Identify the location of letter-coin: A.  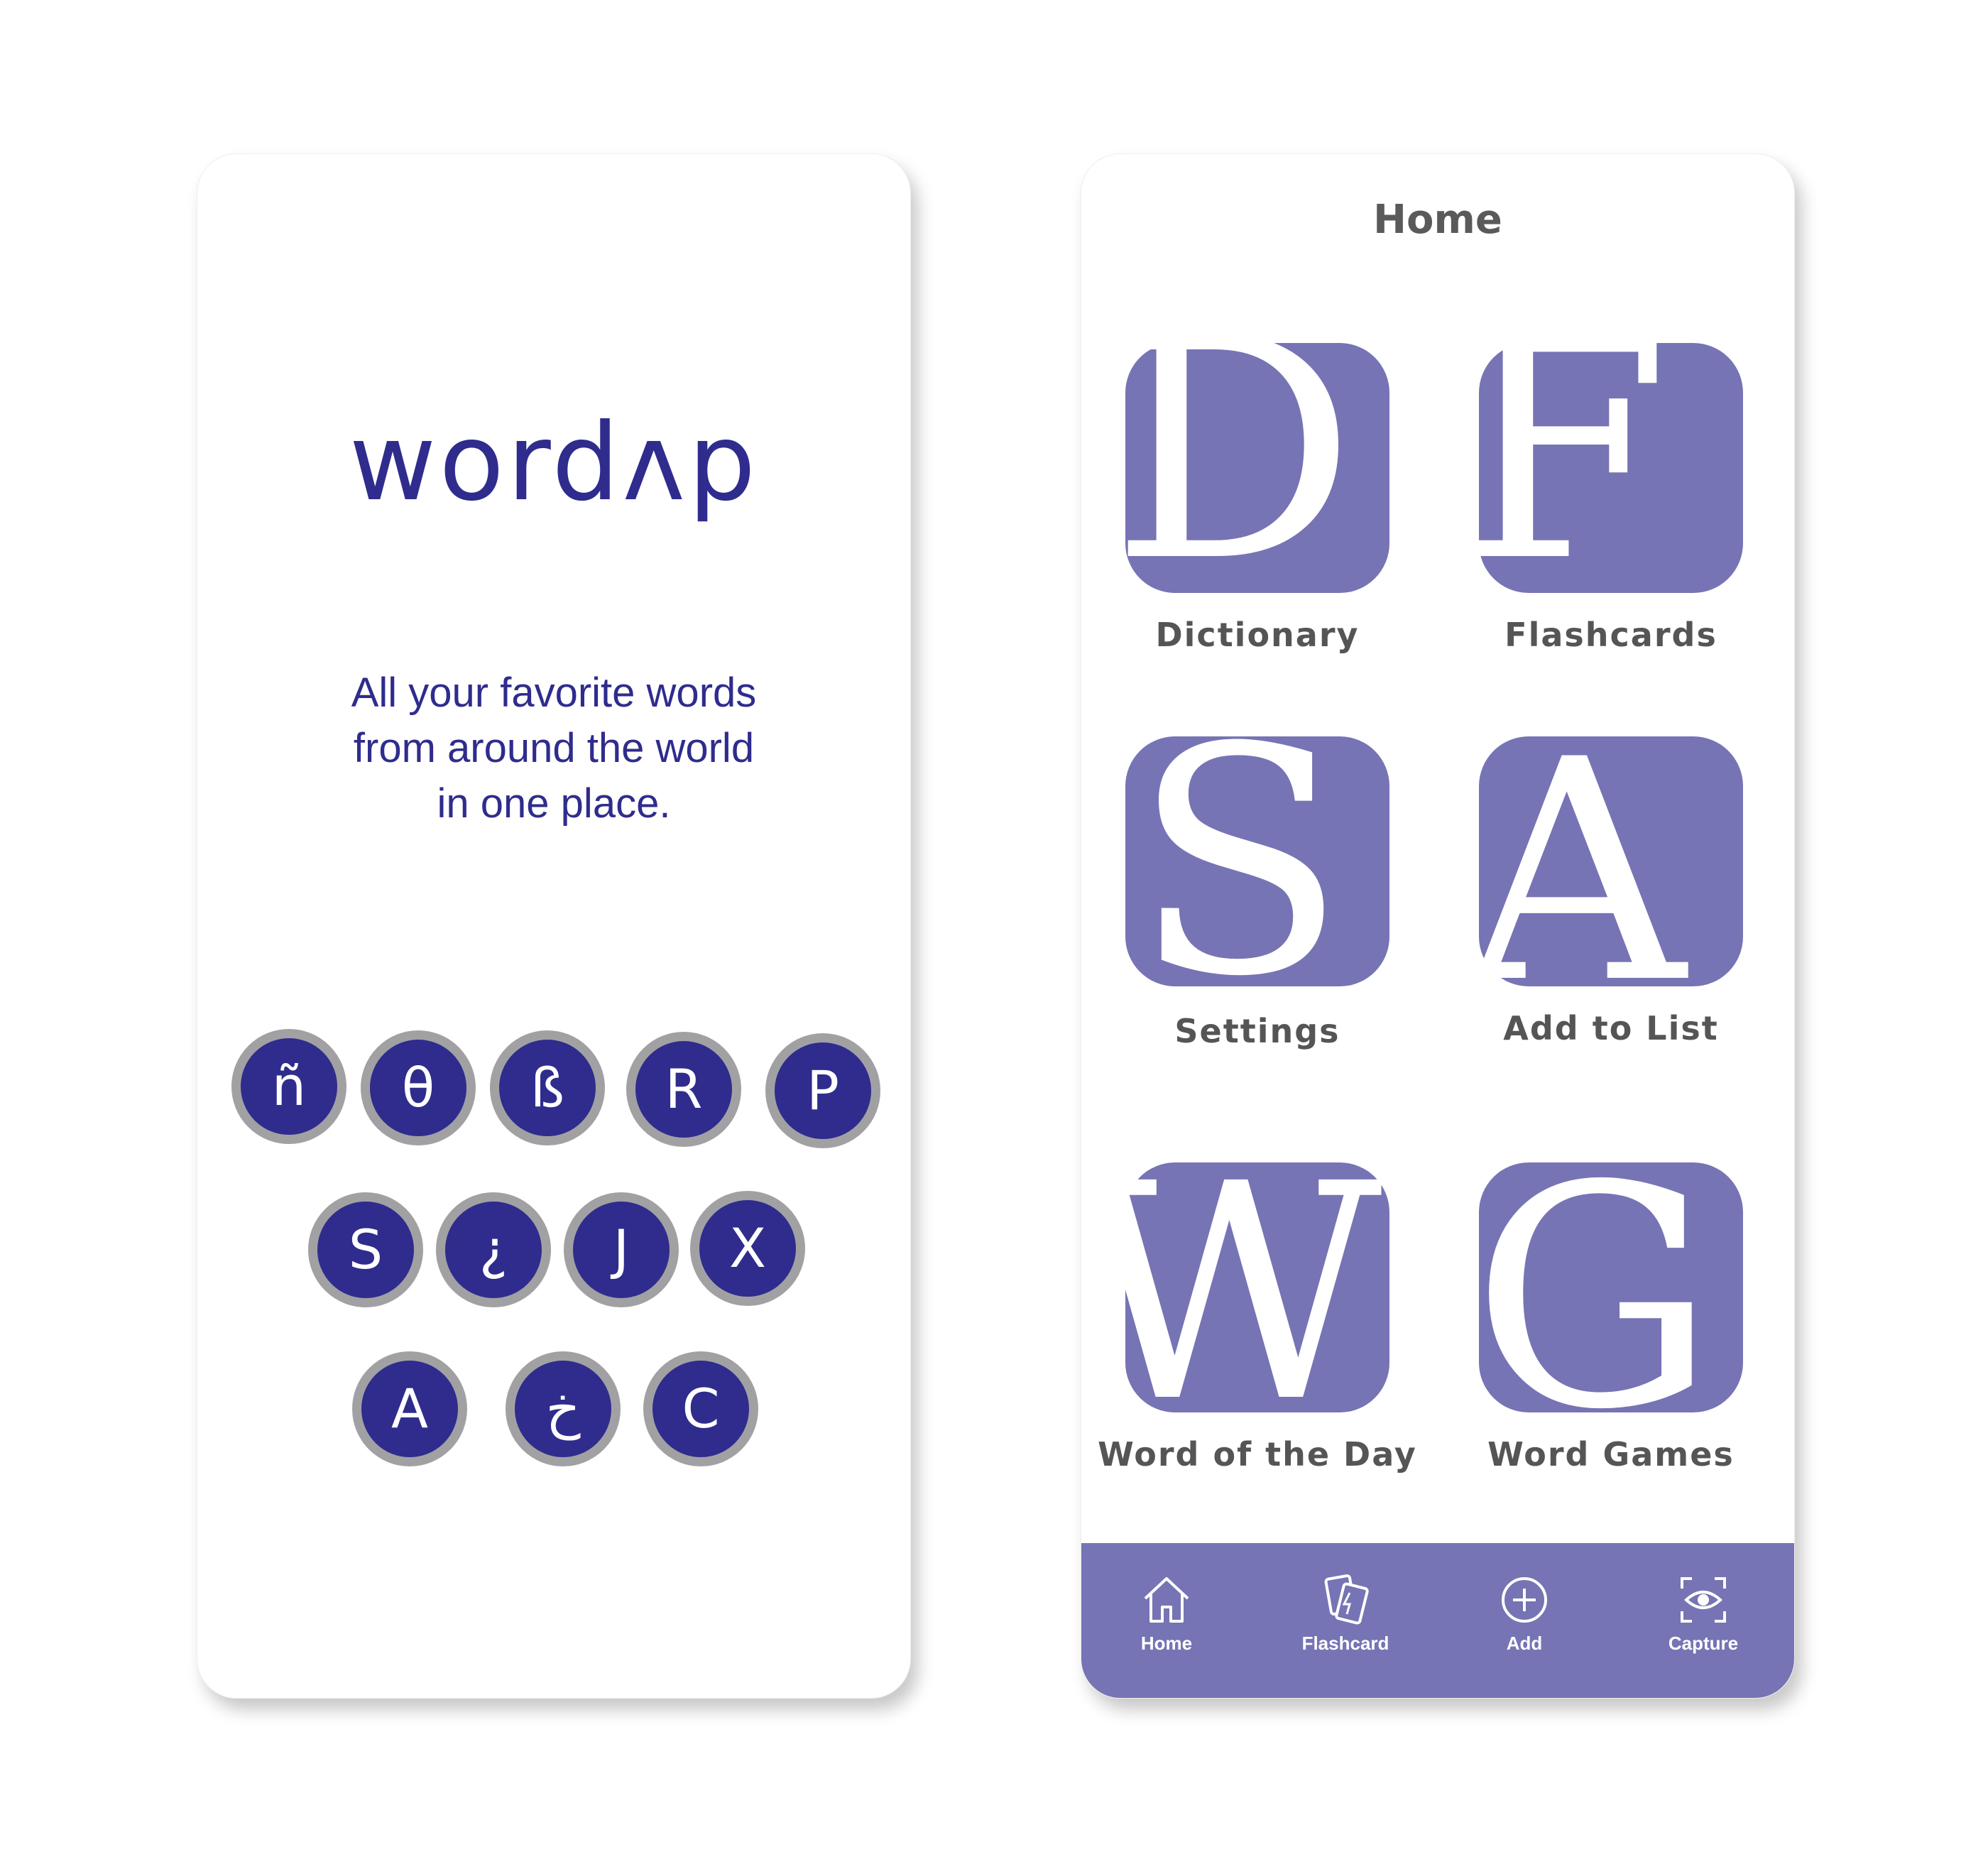
(409, 1408).